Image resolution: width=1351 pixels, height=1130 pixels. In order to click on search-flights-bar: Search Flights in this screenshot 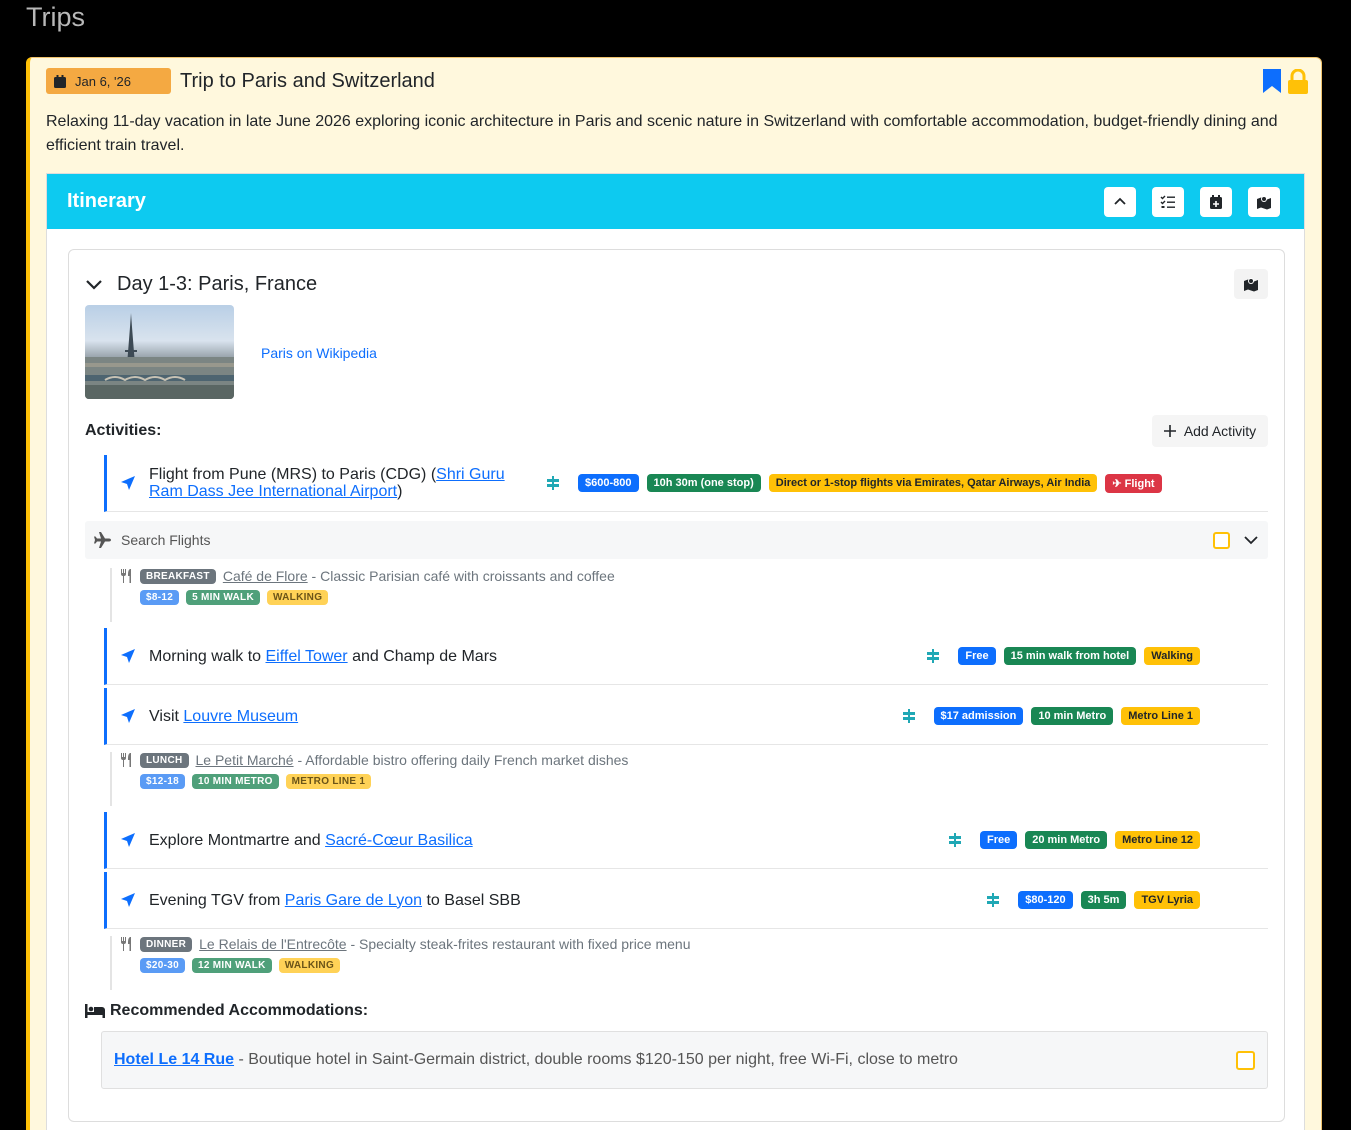, I will do `click(676, 540)`.